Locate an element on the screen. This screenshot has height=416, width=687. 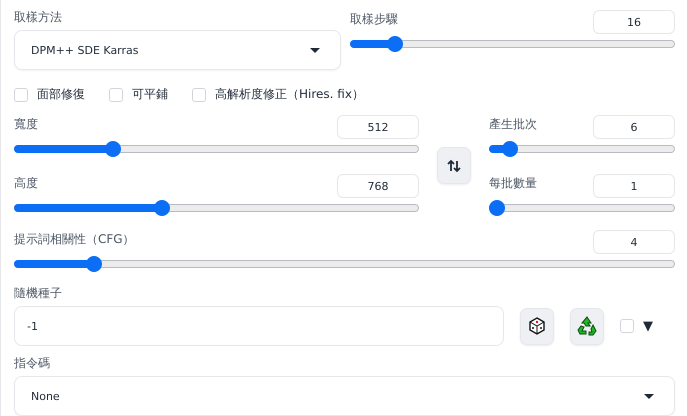
seed-label: 隨機種子 is located at coordinates (38, 293).